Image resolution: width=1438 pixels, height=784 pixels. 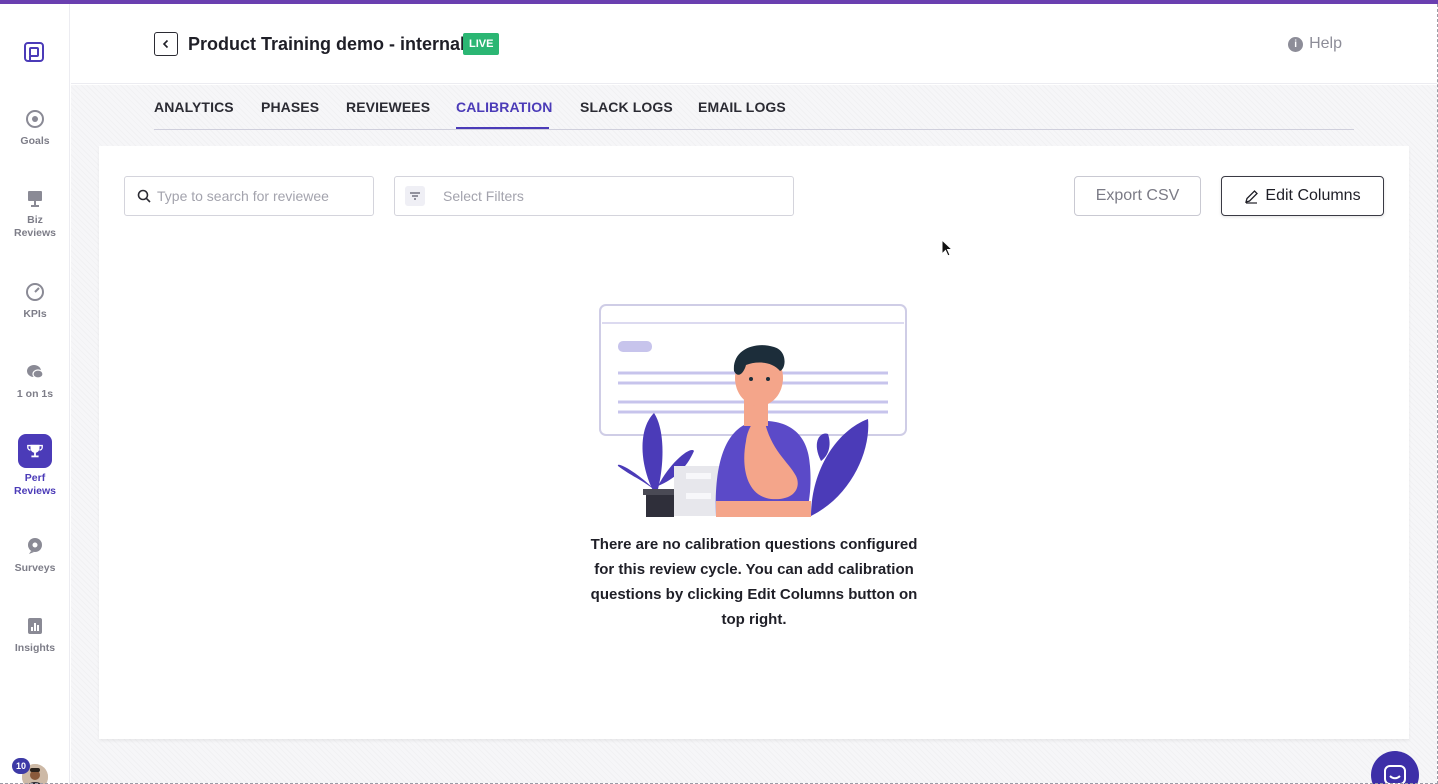 What do you see at coordinates (947, 248) in the screenshot?
I see `mouse-cursor-icon` at bounding box center [947, 248].